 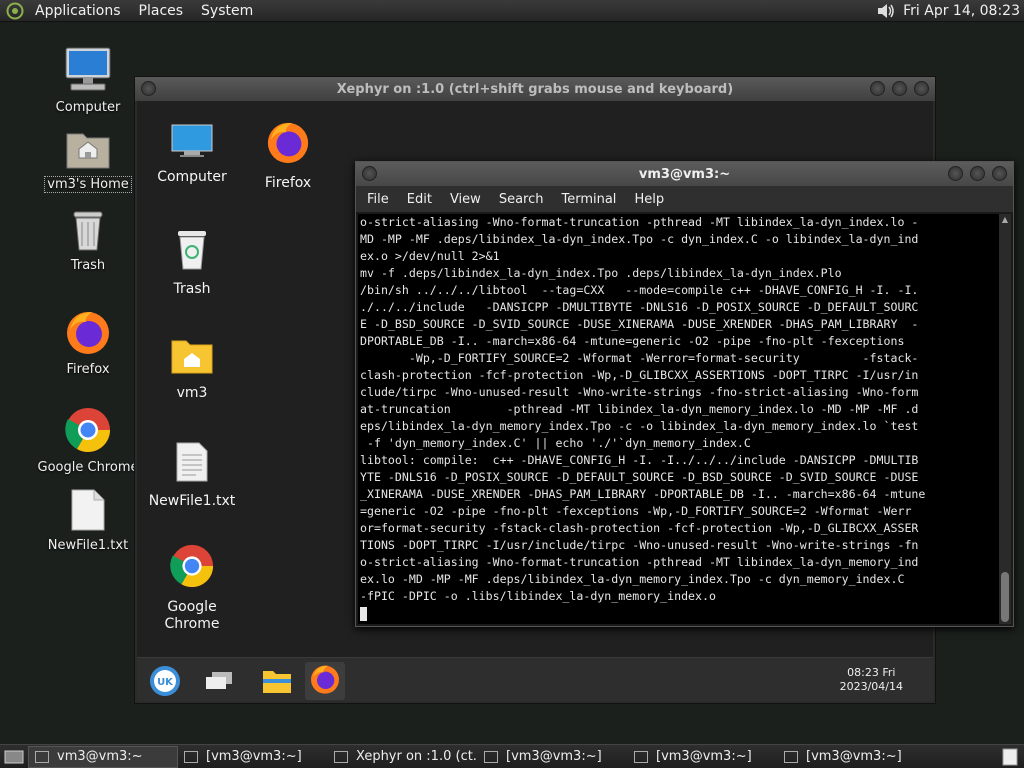 I want to click on scroll-up-icon: ▲, so click(x=1005, y=220).